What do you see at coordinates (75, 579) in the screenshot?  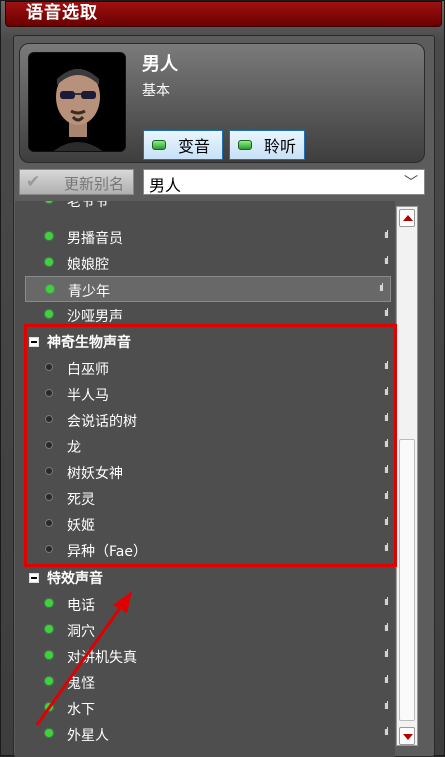 I see `category-label: 特效声音` at bounding box center [75, 579].